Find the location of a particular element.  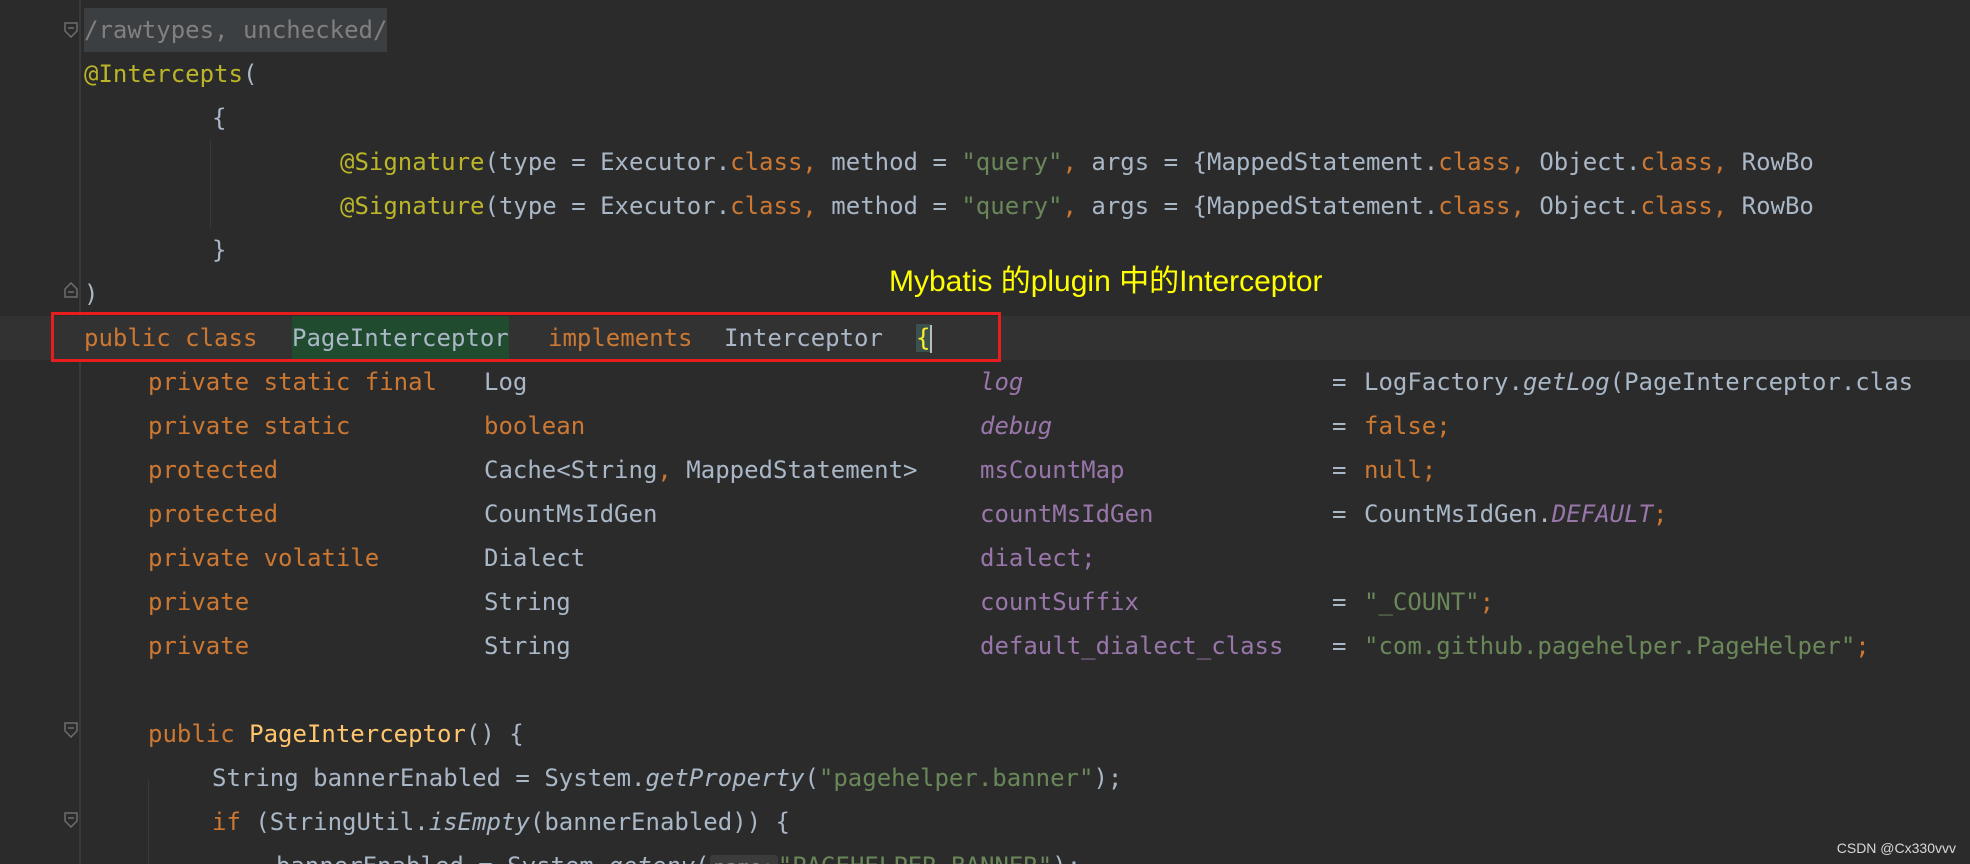

constructor-declaration: public PageInterceptor() { is located at coordinates (336, 734).